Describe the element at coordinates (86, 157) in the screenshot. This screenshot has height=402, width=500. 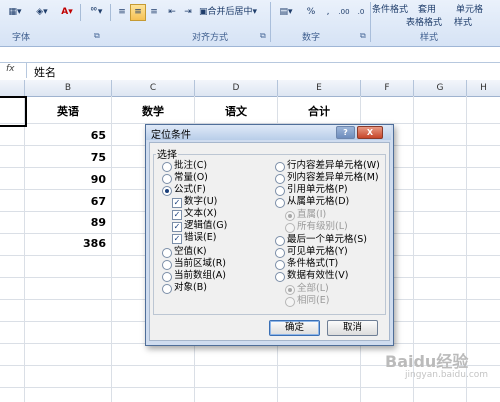
I see `data-cell: 75` at that location.